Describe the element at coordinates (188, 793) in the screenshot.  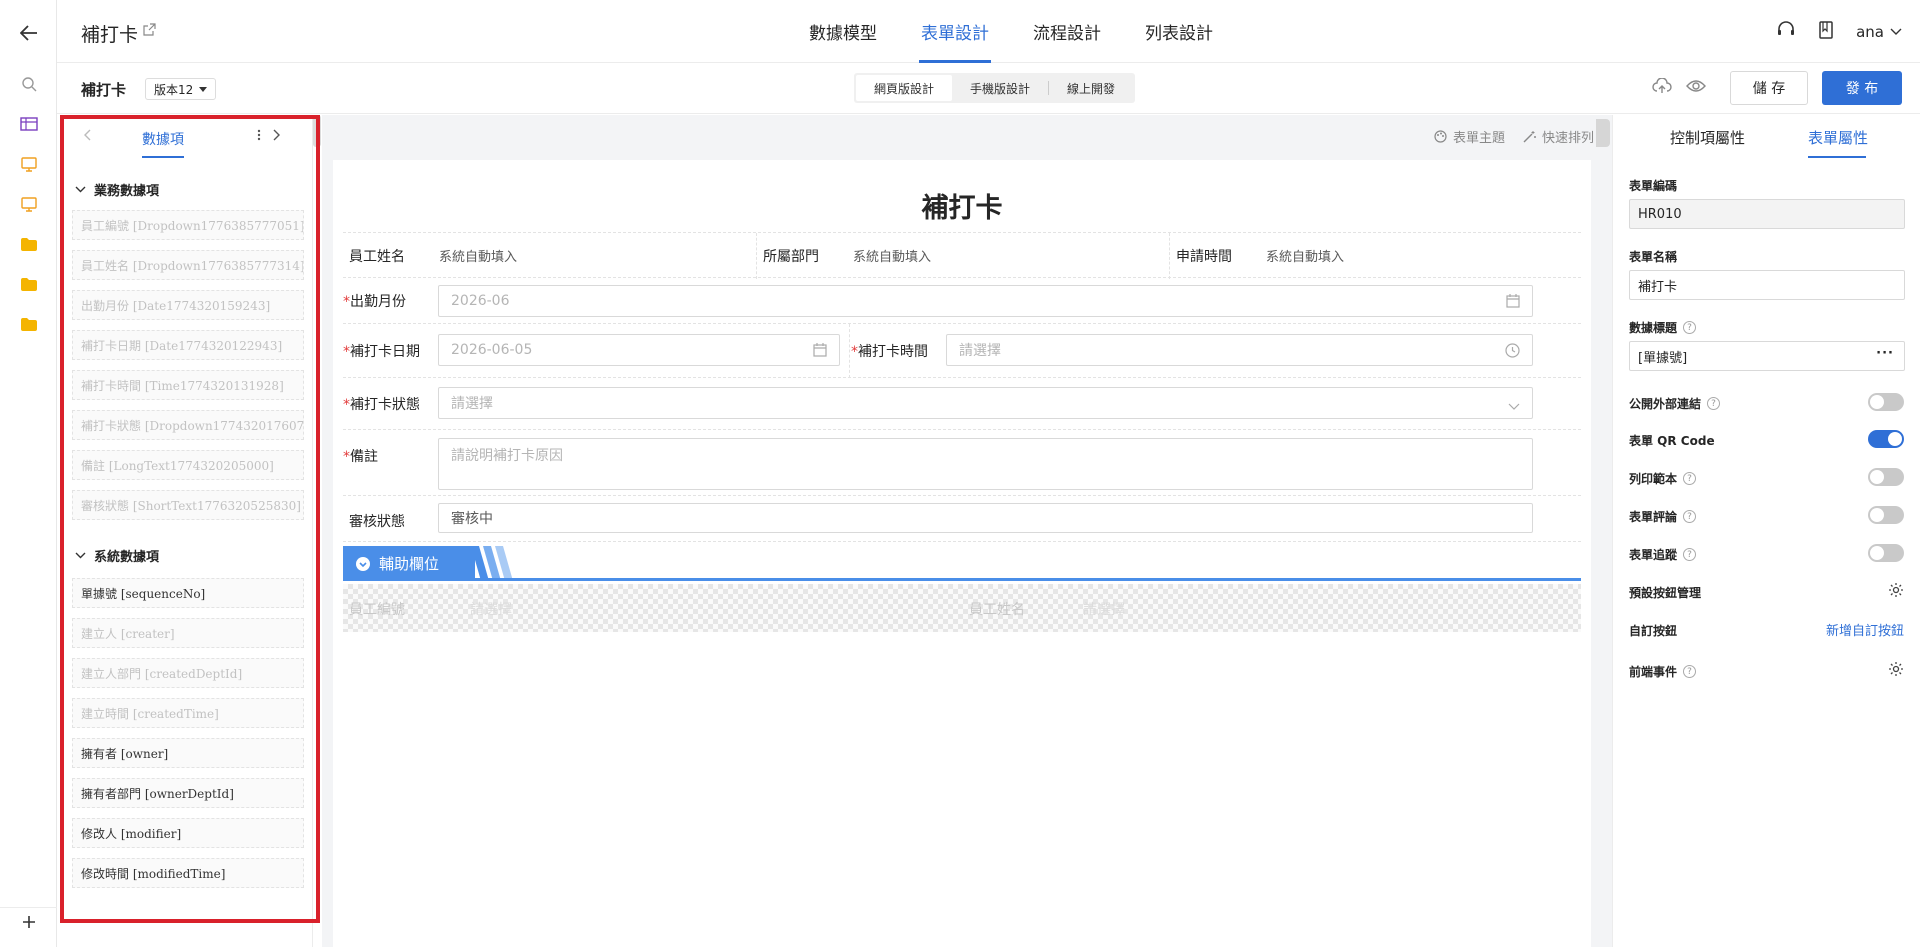
I see `field-item: 擁有者部門 [ownerDeptId]` at that location.